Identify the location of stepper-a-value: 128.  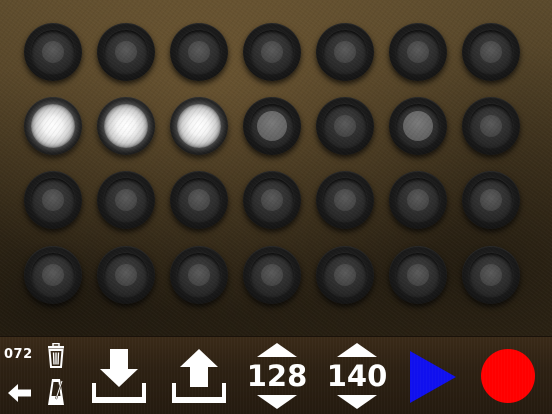
(277, 376).